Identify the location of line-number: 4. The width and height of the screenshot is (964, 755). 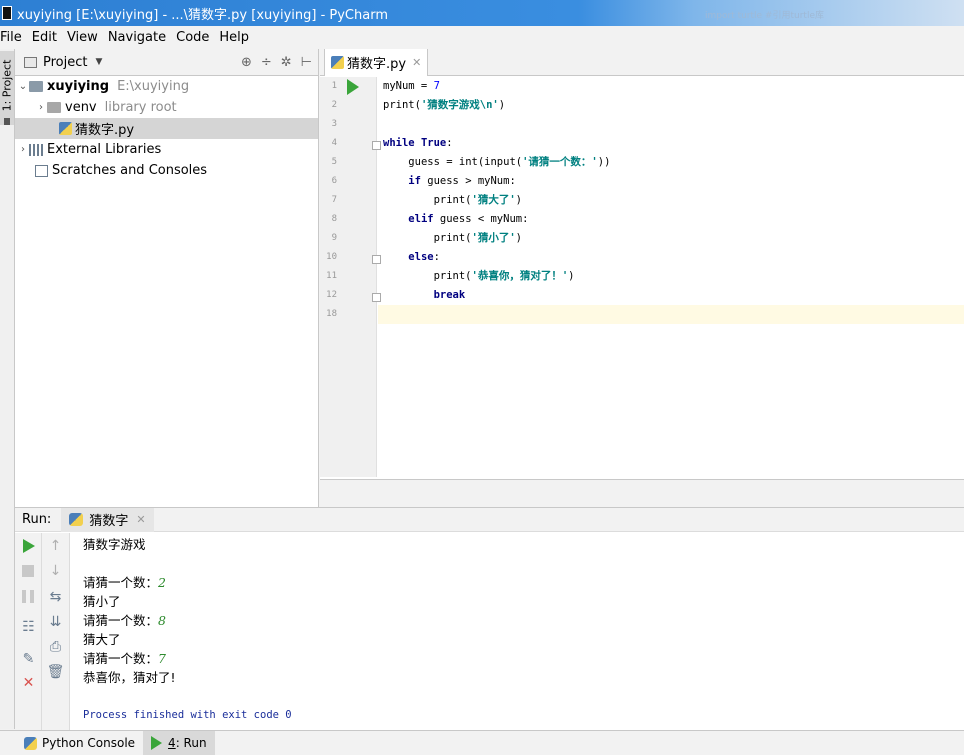
(334, 143).